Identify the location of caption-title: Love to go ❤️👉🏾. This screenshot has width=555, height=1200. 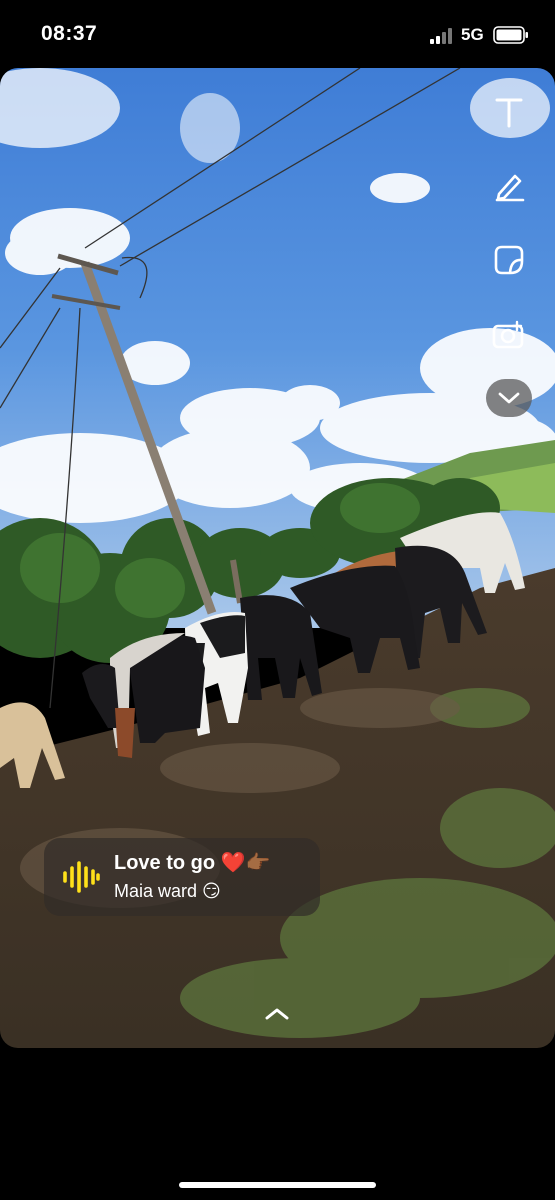
(192, 863).